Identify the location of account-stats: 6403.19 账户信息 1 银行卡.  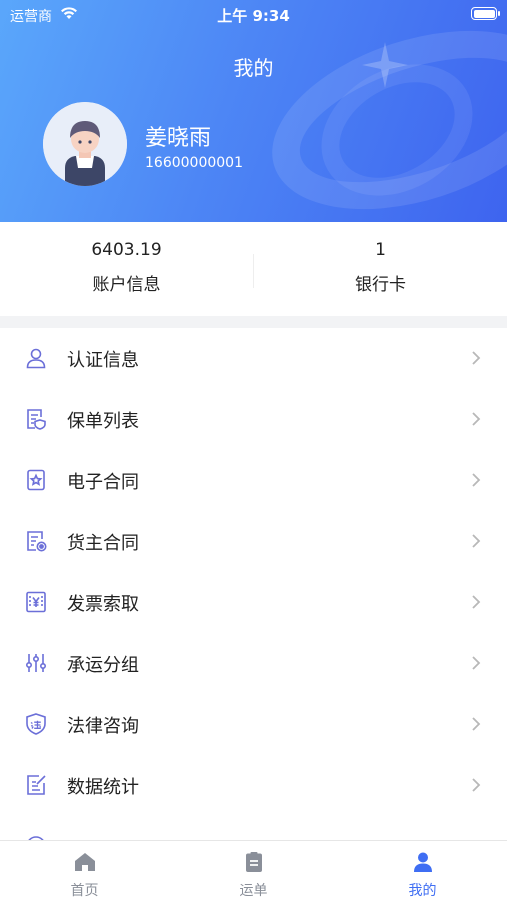
(253, 269).